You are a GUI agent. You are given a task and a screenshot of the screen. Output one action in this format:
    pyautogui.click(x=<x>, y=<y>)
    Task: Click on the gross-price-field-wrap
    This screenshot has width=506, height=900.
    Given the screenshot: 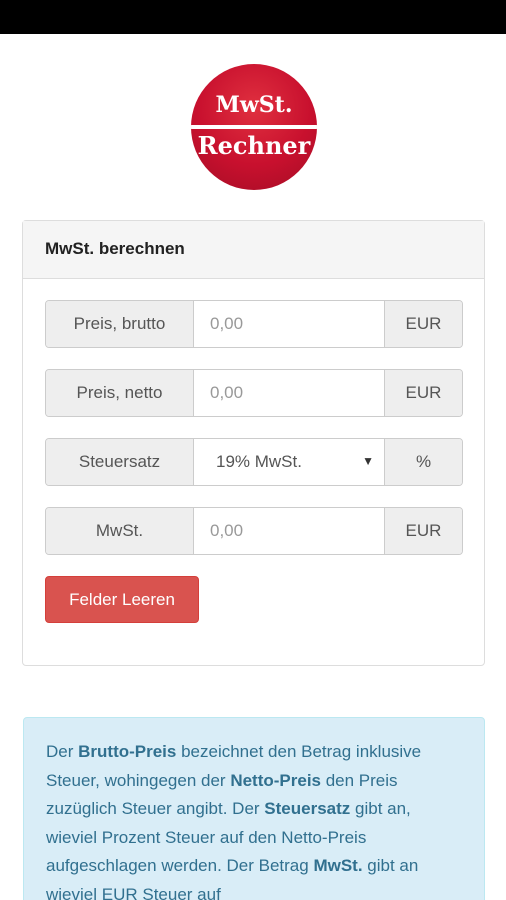 What is the action you would take?
    pyautogui.click(x=289, y=324)
    